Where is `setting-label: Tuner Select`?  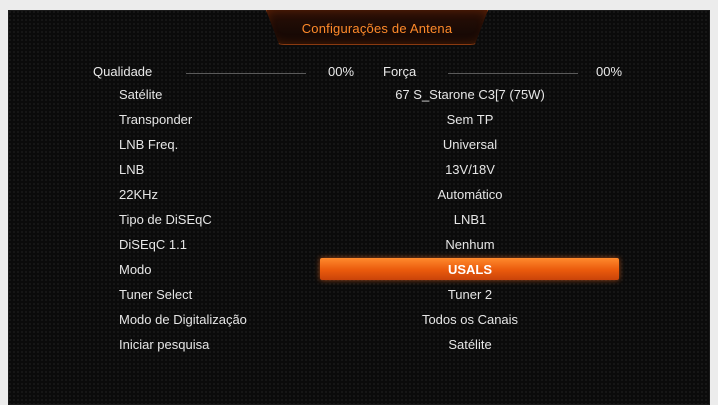
setting-label: Tuner Select is located at coordinates (156, 294).